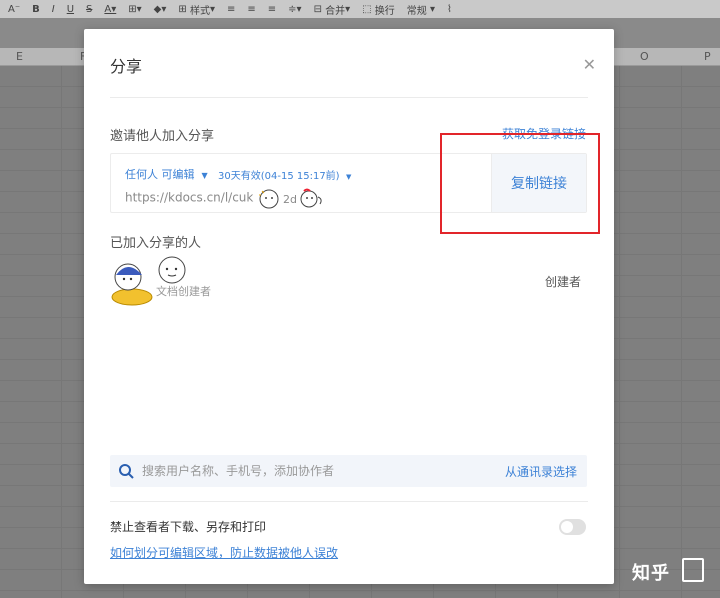  I want to click on copy-link-button: 复制链接, so click(538, 183).